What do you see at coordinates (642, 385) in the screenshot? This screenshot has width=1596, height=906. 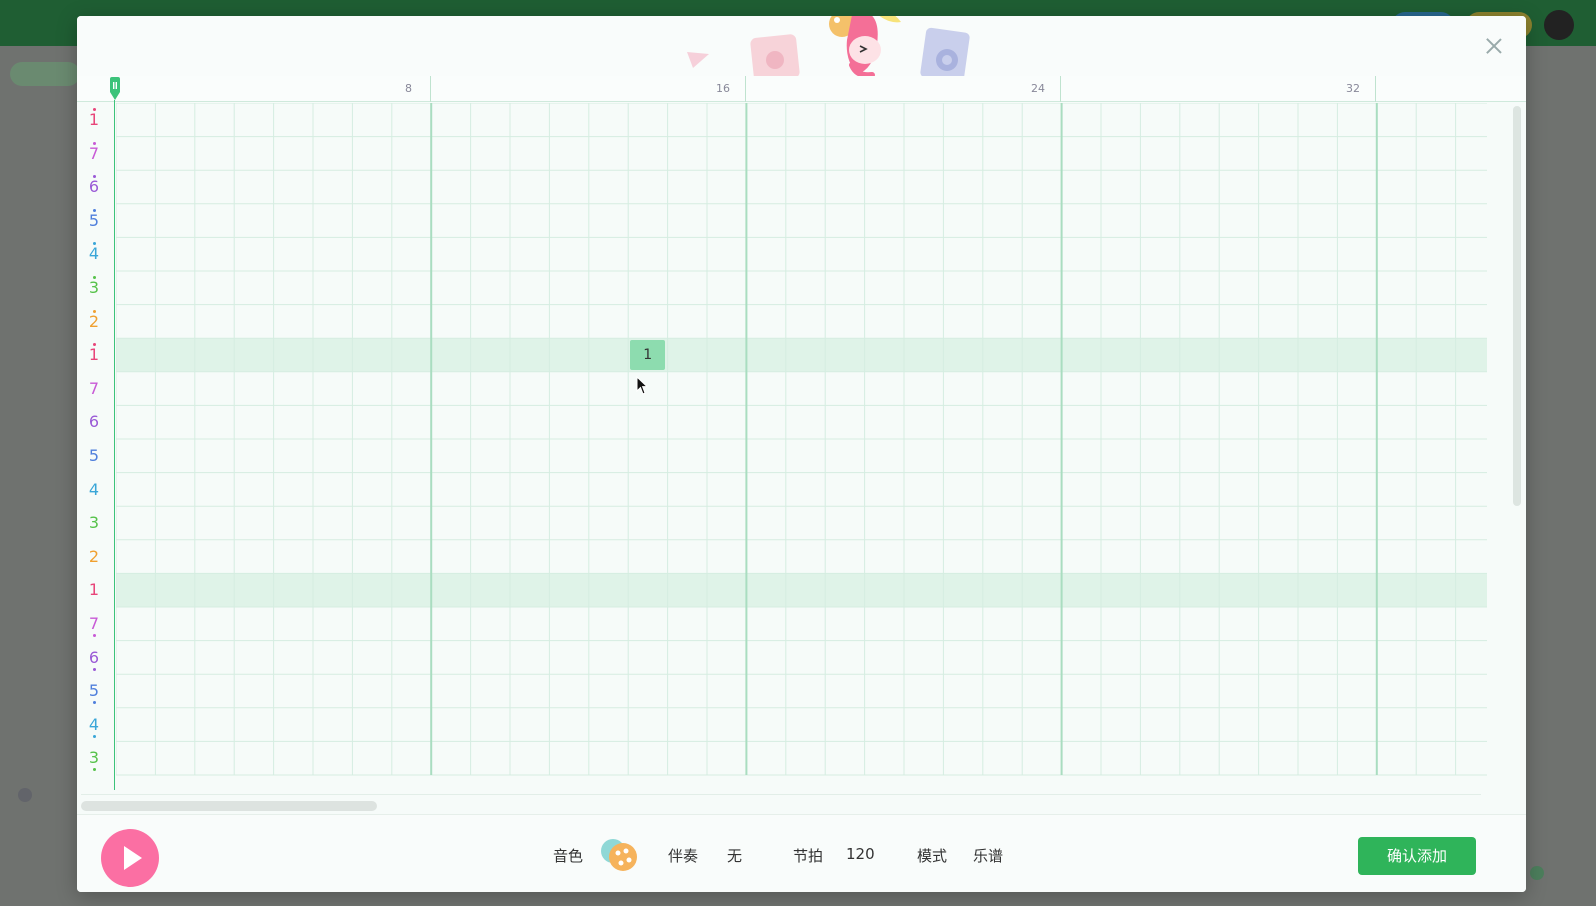 I see `mouse-cursor-icon` at bounding box center [642, 385].